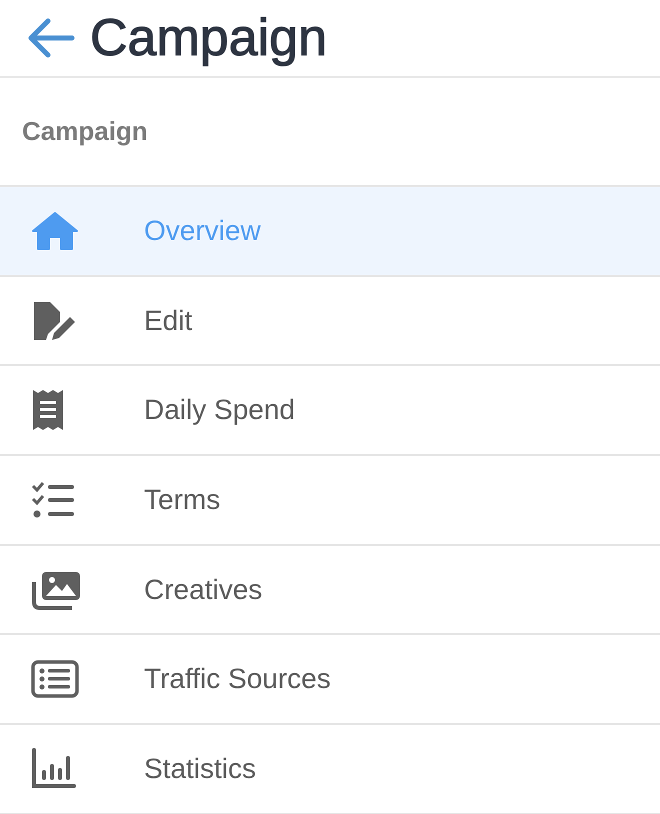 Image resolution: width=660 pixels, height=814 pixels. What do you see at coordinates (202, 230) in the screenshot?
I see `nav-label: Overview` at bounding box center [202, 230].